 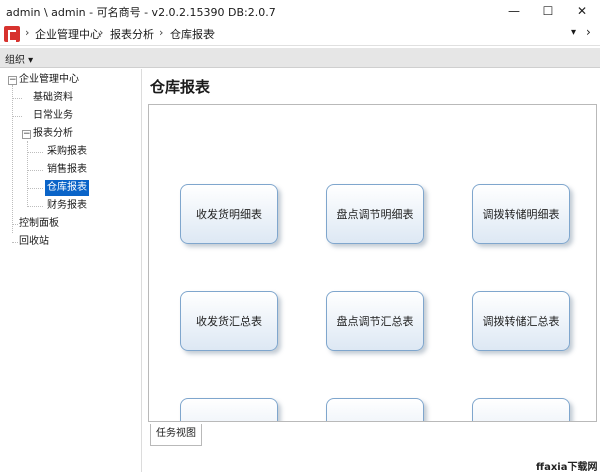 I want to click on address-bar: › 企业管理中心 › 报表分析 › 仓库报表 › ▾ ›, so click(x=300, y=34).